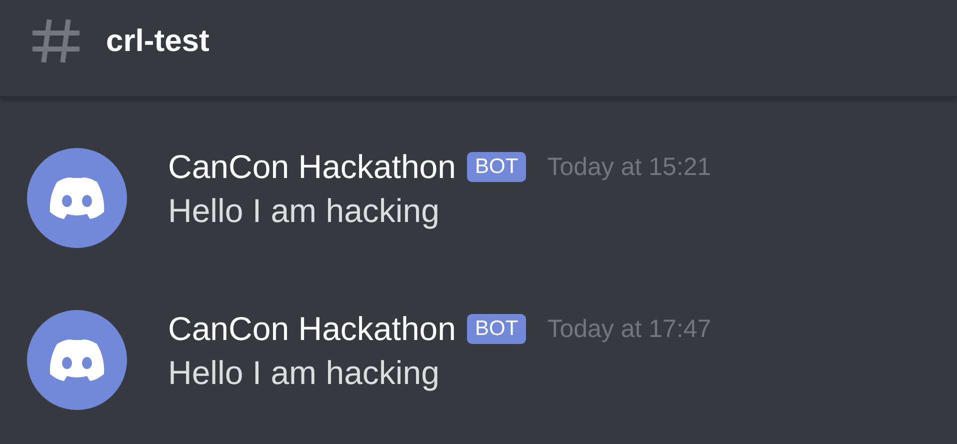 Image resolution: width=957 pixels, height=444 pixels. What do you see at coordinates (56, 41) in the screenshot?
I see `hash-icon` at bounding box center [56, 41].